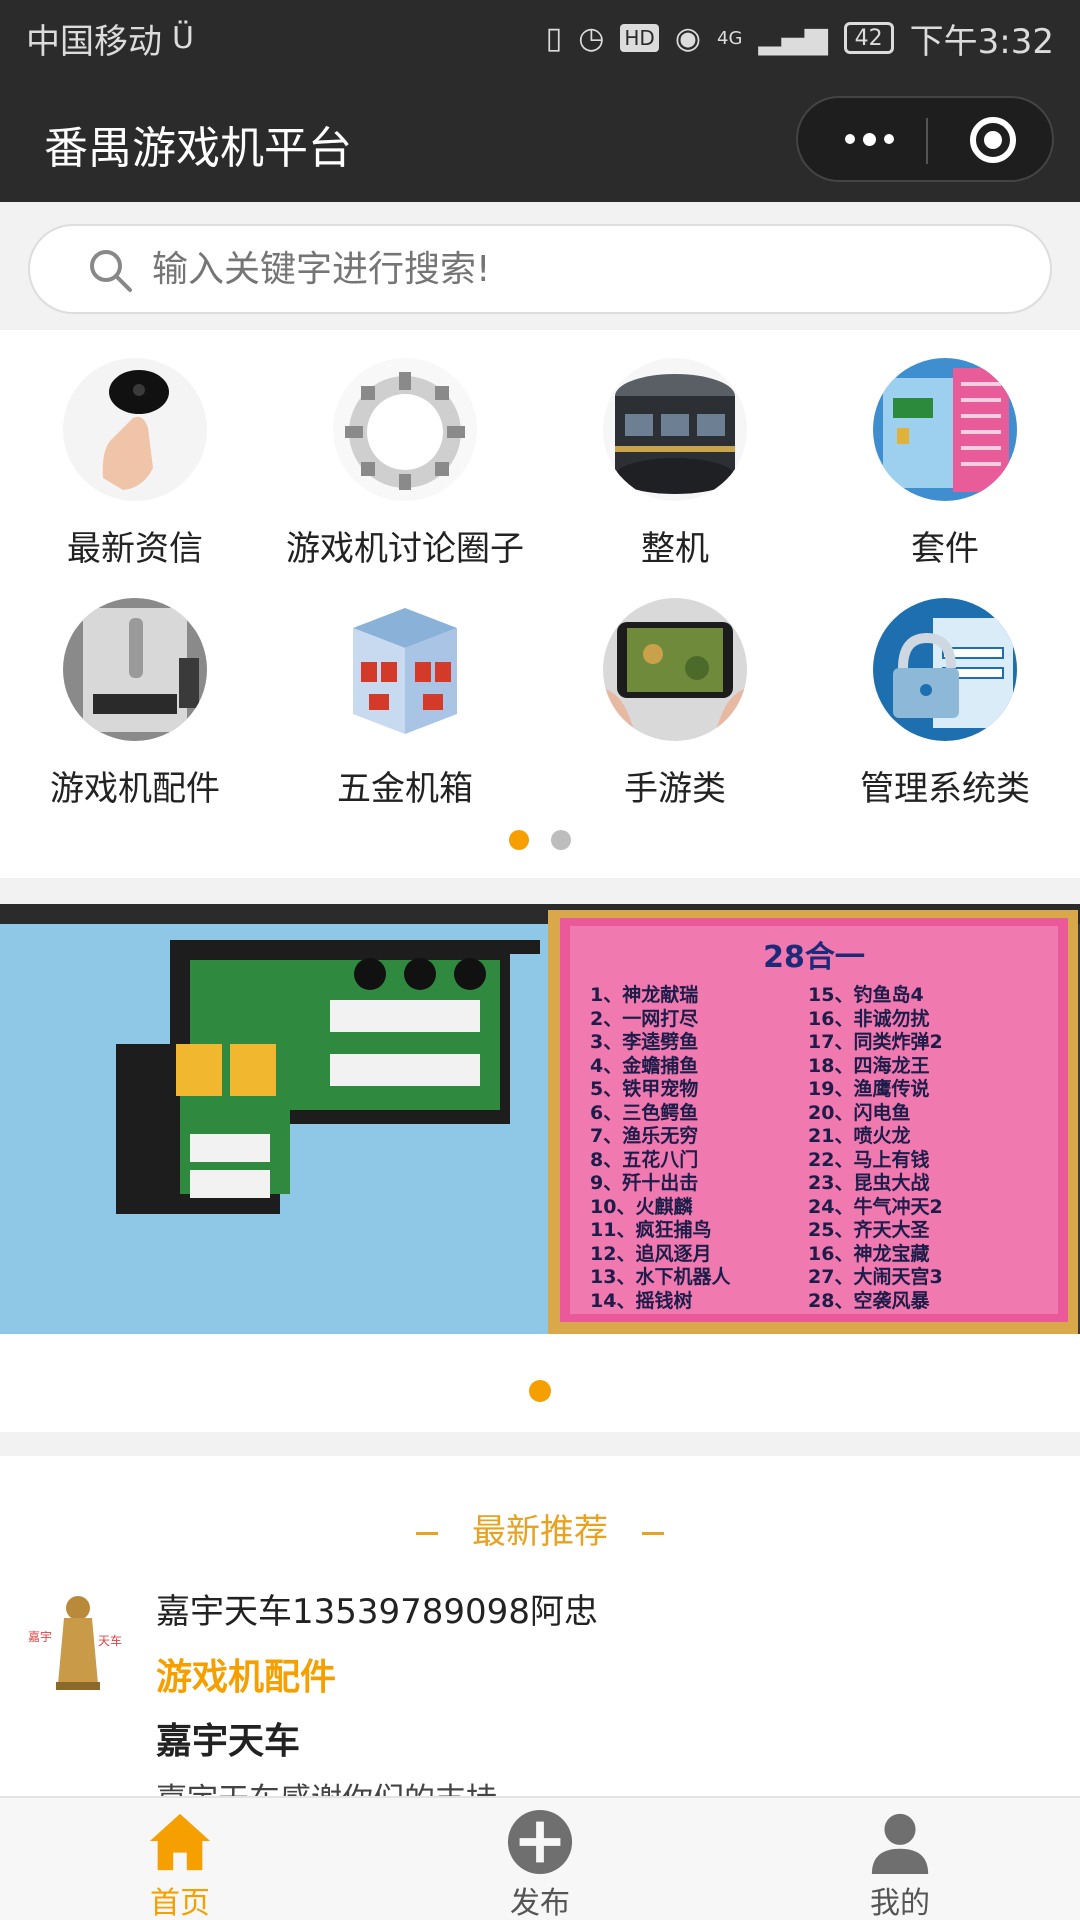 This screenshot has width=1080, height=1920. What do you see at coordinates (730, 38) in the screenshot?
I see `network-label: 4G` at bounding box center [730, 38].